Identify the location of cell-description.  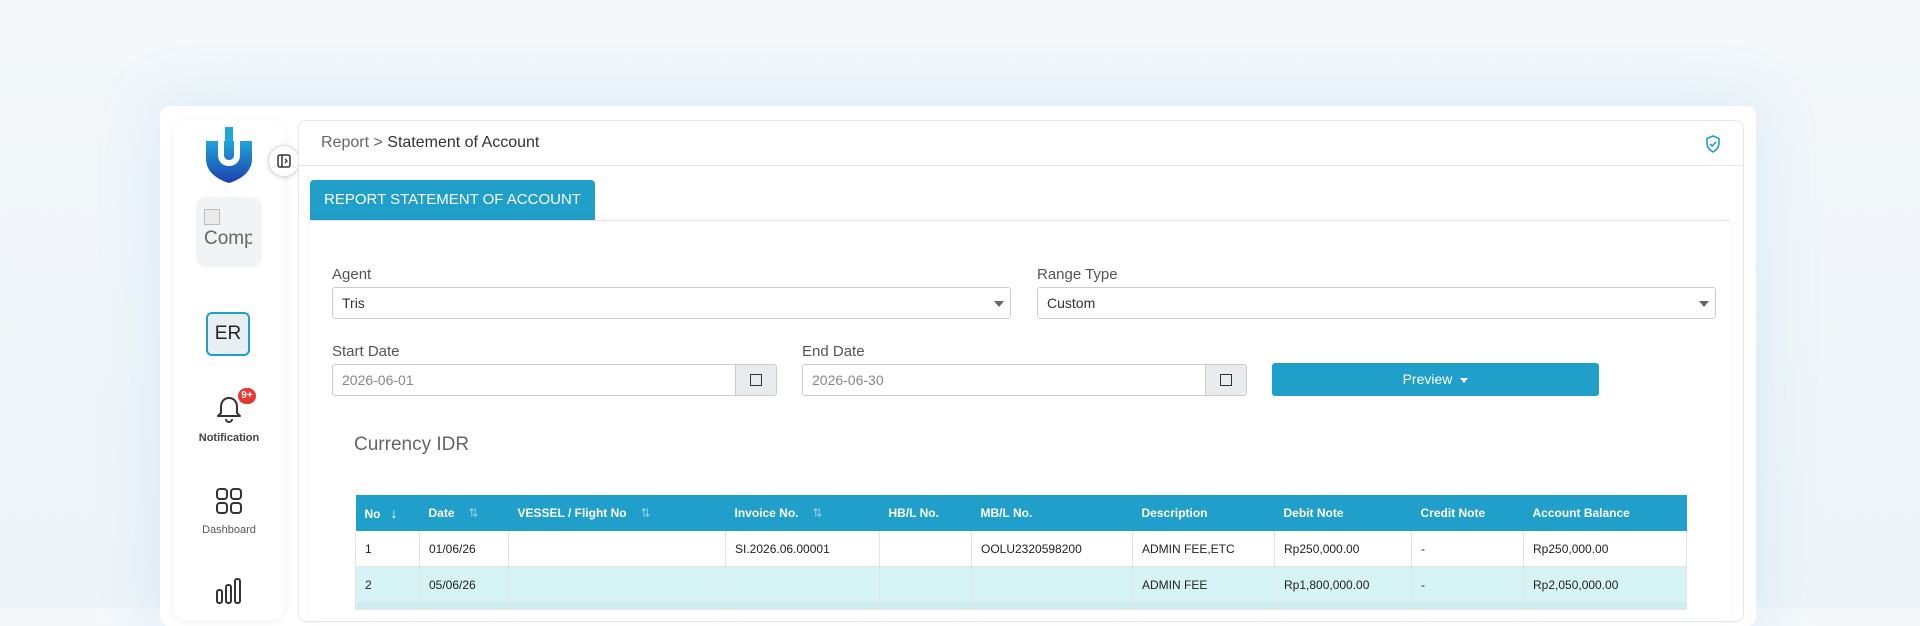
(1203, 606).